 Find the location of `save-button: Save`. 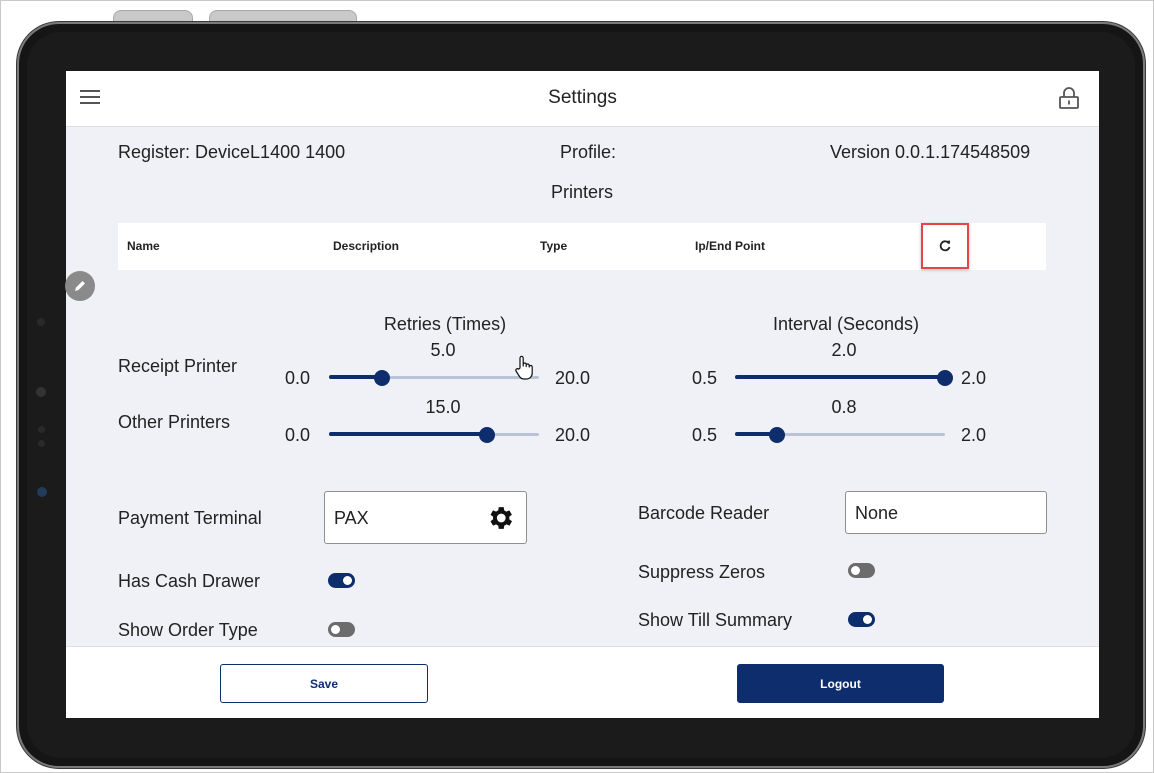

save-button: Save is located at coordinates (324, 683).